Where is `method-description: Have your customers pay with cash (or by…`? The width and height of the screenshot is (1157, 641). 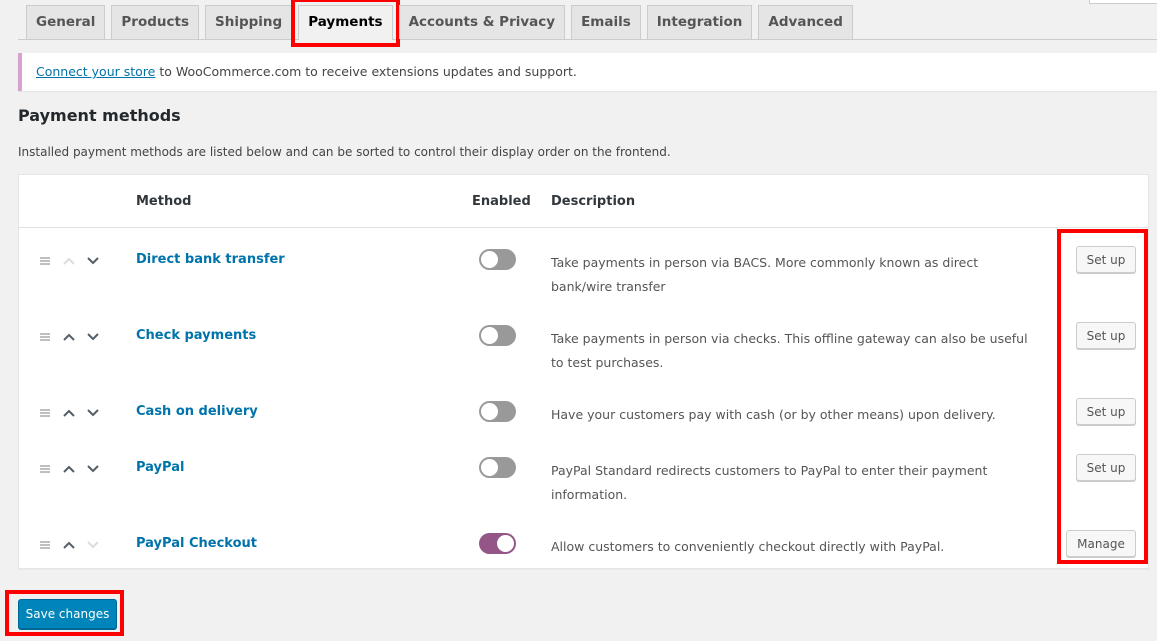
method-description: Have your customers pay with cash (or by… is located at coordinates (773, 414).